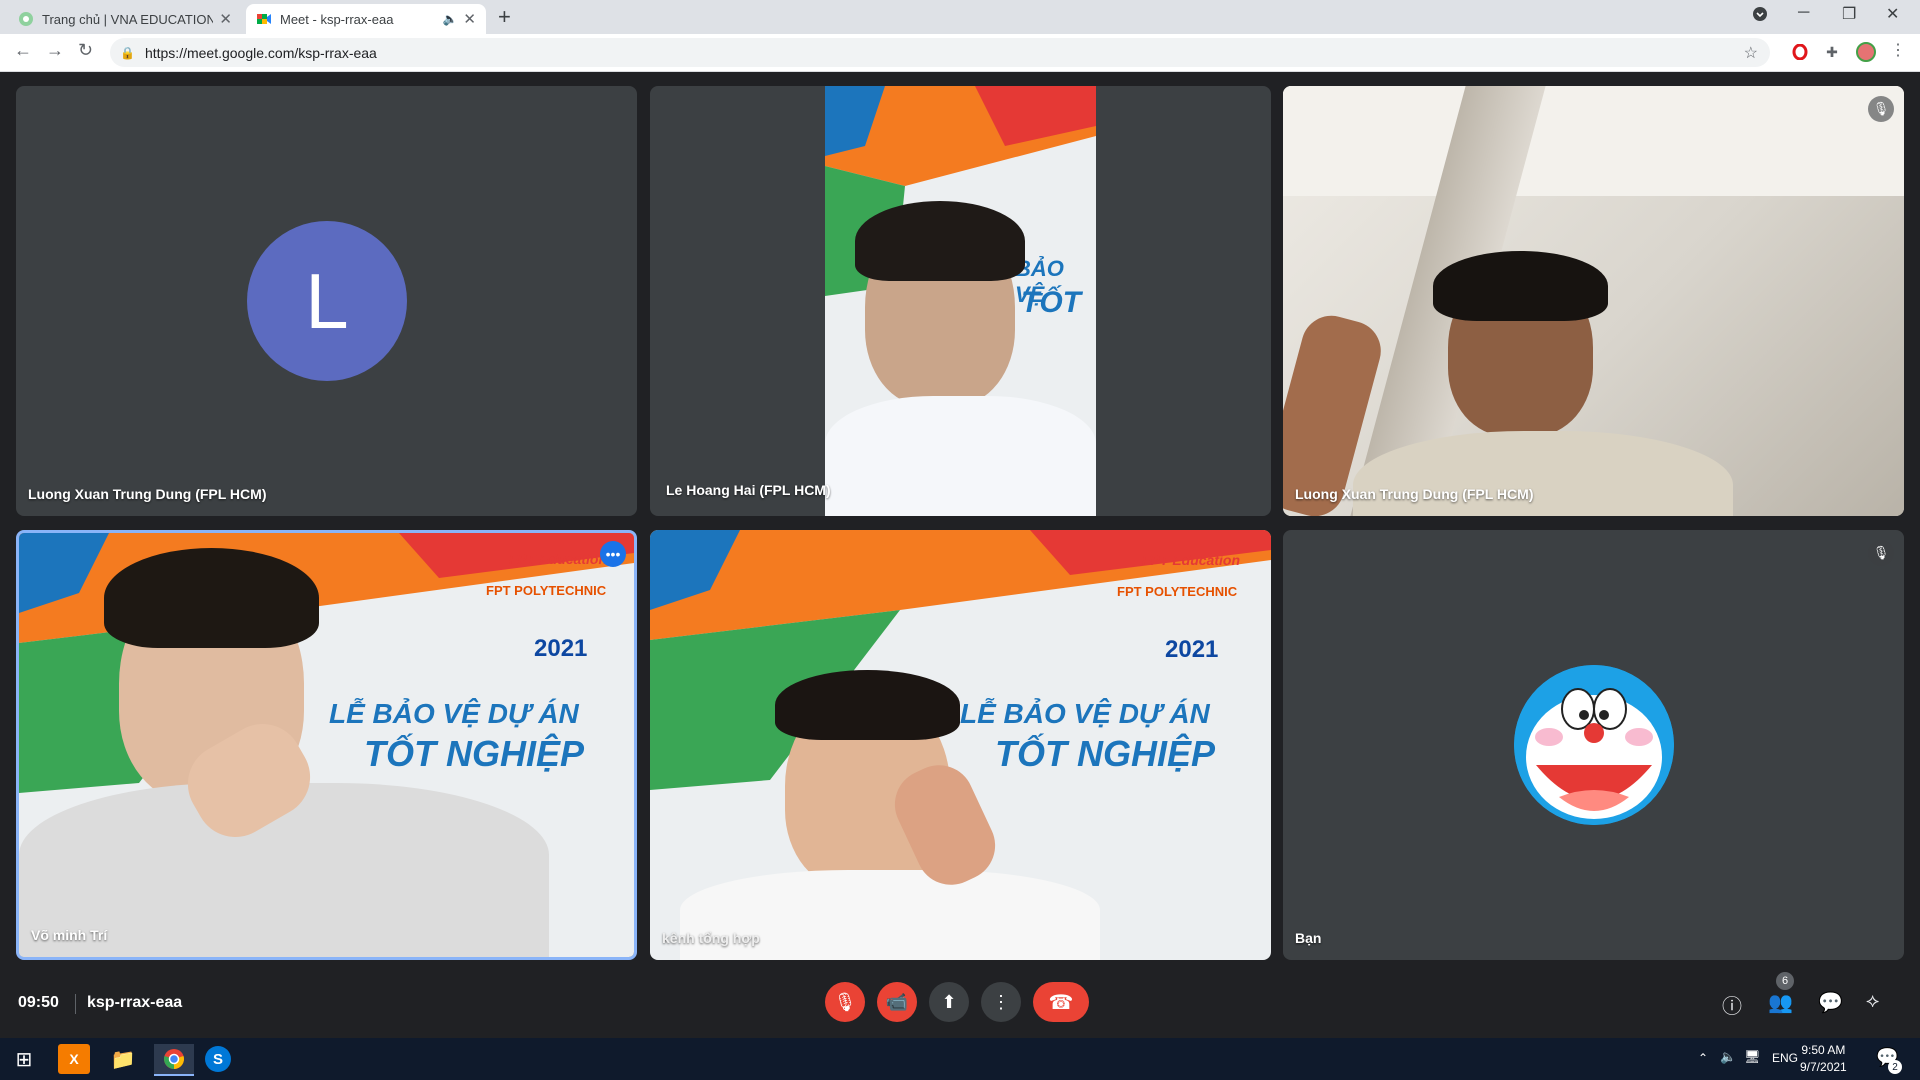  I want to click on lock-icon: 🔒, so click(127, 53).